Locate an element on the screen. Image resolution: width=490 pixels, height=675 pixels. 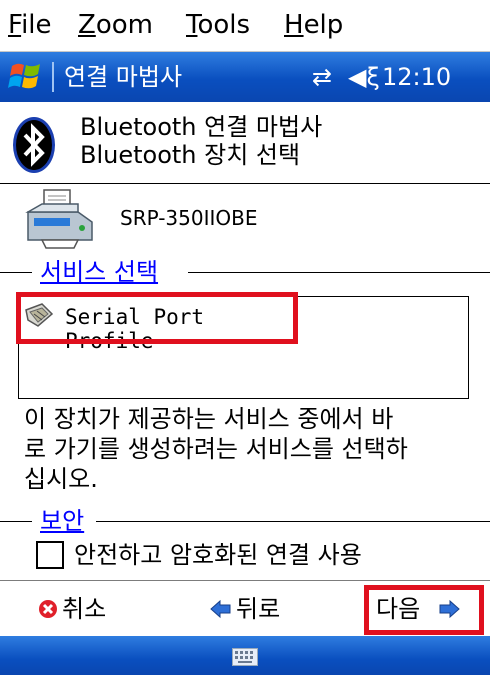
service-group-line-right is located at coordinates (339, 272).